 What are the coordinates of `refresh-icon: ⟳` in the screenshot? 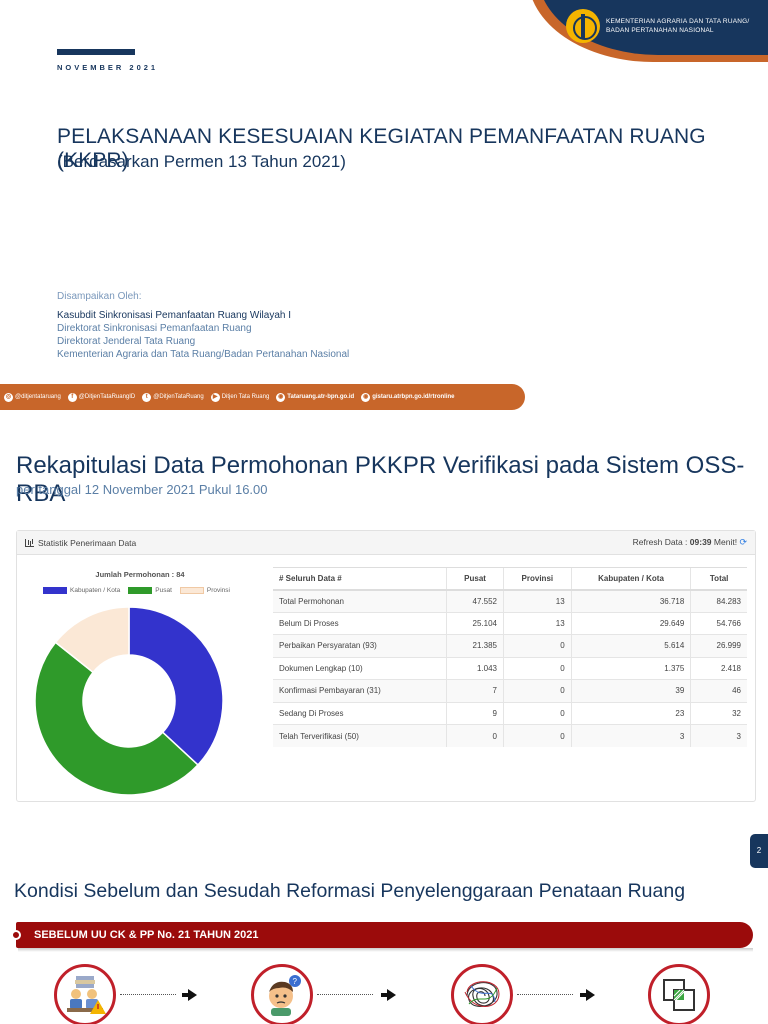 It's located at (743, 542).